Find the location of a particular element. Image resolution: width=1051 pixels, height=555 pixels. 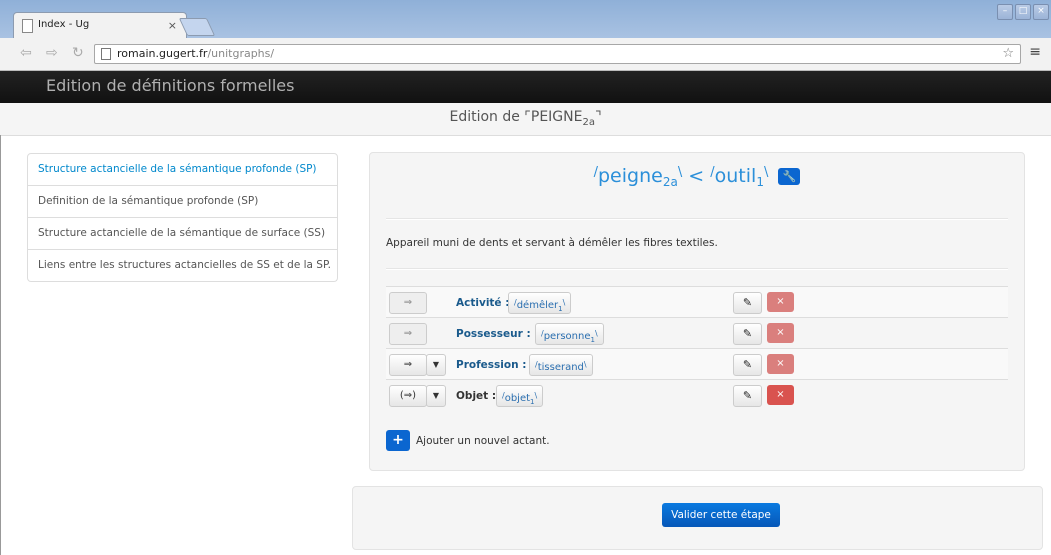

heading-right-word: outil is located at coordinates (735, 176).